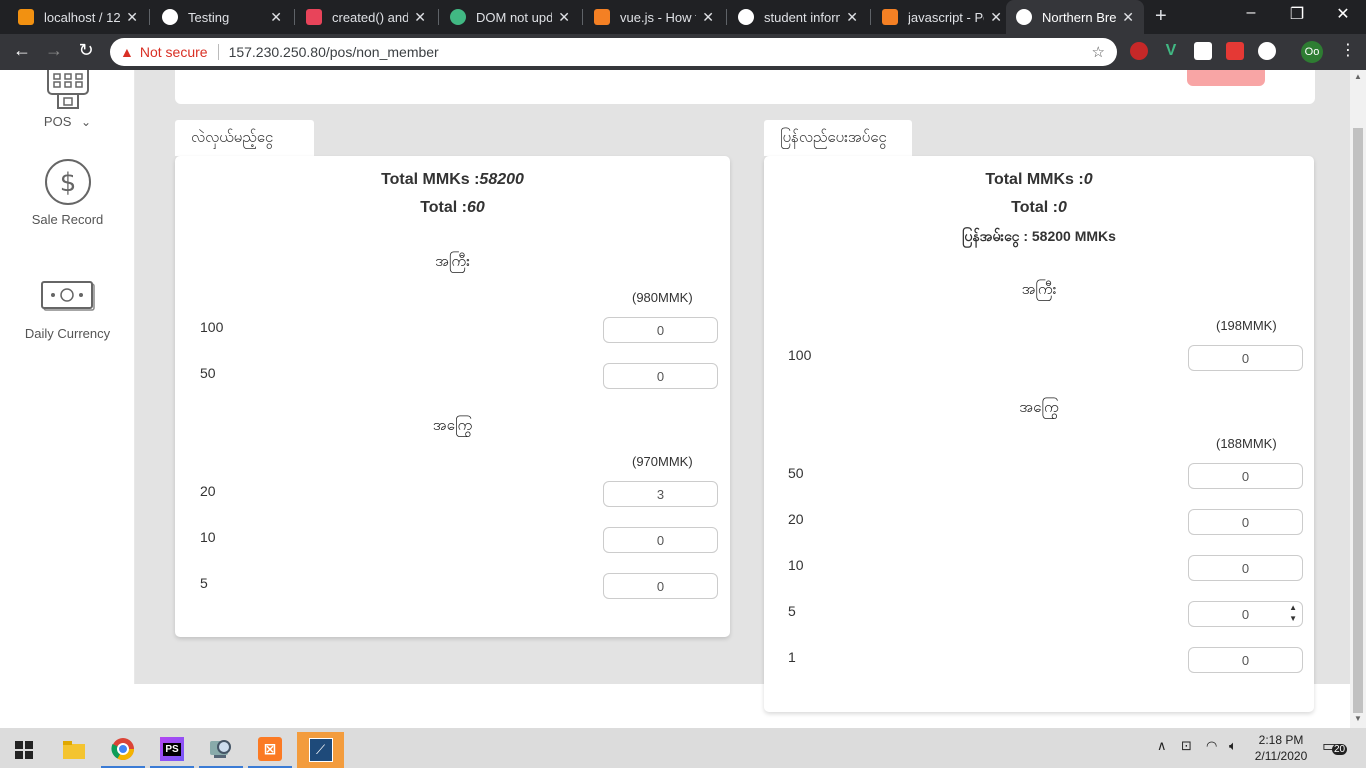 The width and height of the screenshot is (1366, 768). What do you see at coordinates (452, 425) in the screenshot?
I see `section-heading-small: အကြွေ` at bounding box center [452, 425].